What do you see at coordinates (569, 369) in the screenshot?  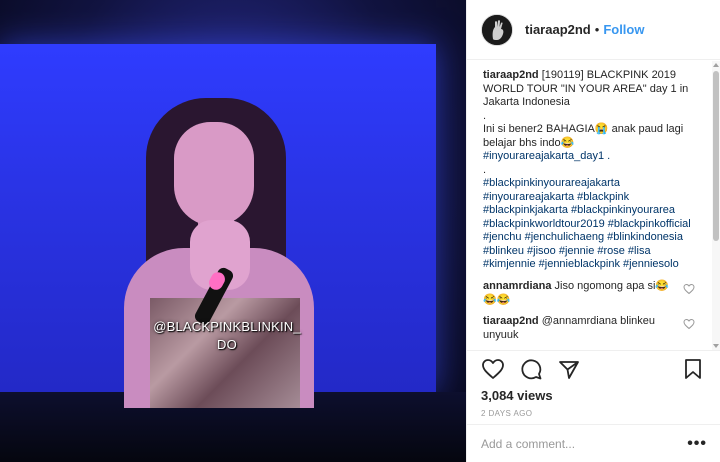 I see `share-icon` at bounding box center [569, 369].